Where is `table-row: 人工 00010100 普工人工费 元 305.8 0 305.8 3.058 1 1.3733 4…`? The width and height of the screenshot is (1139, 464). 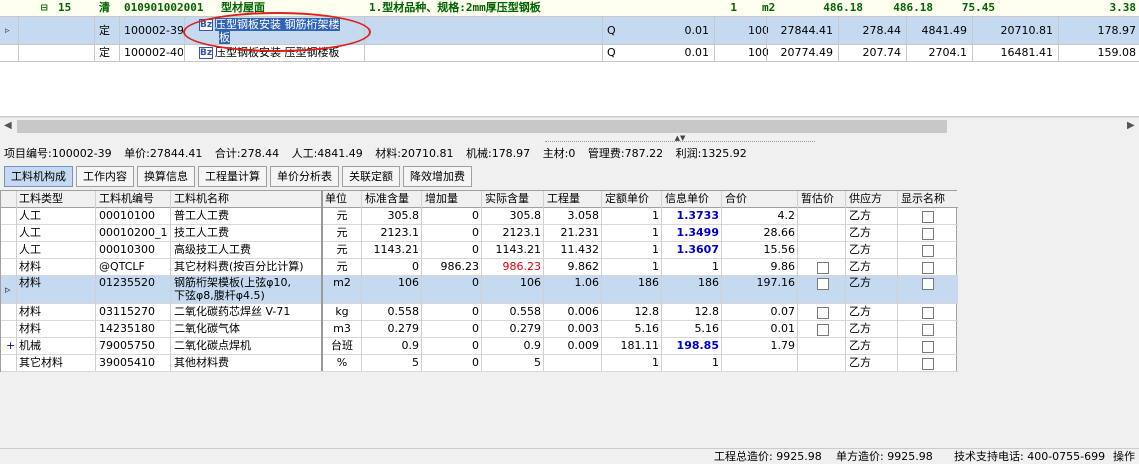
table-row: 人工 00010100 普工人工费 元 305.8 0 305.8 3.058 1 1.3733 4… is located at coordinates (479, 216).